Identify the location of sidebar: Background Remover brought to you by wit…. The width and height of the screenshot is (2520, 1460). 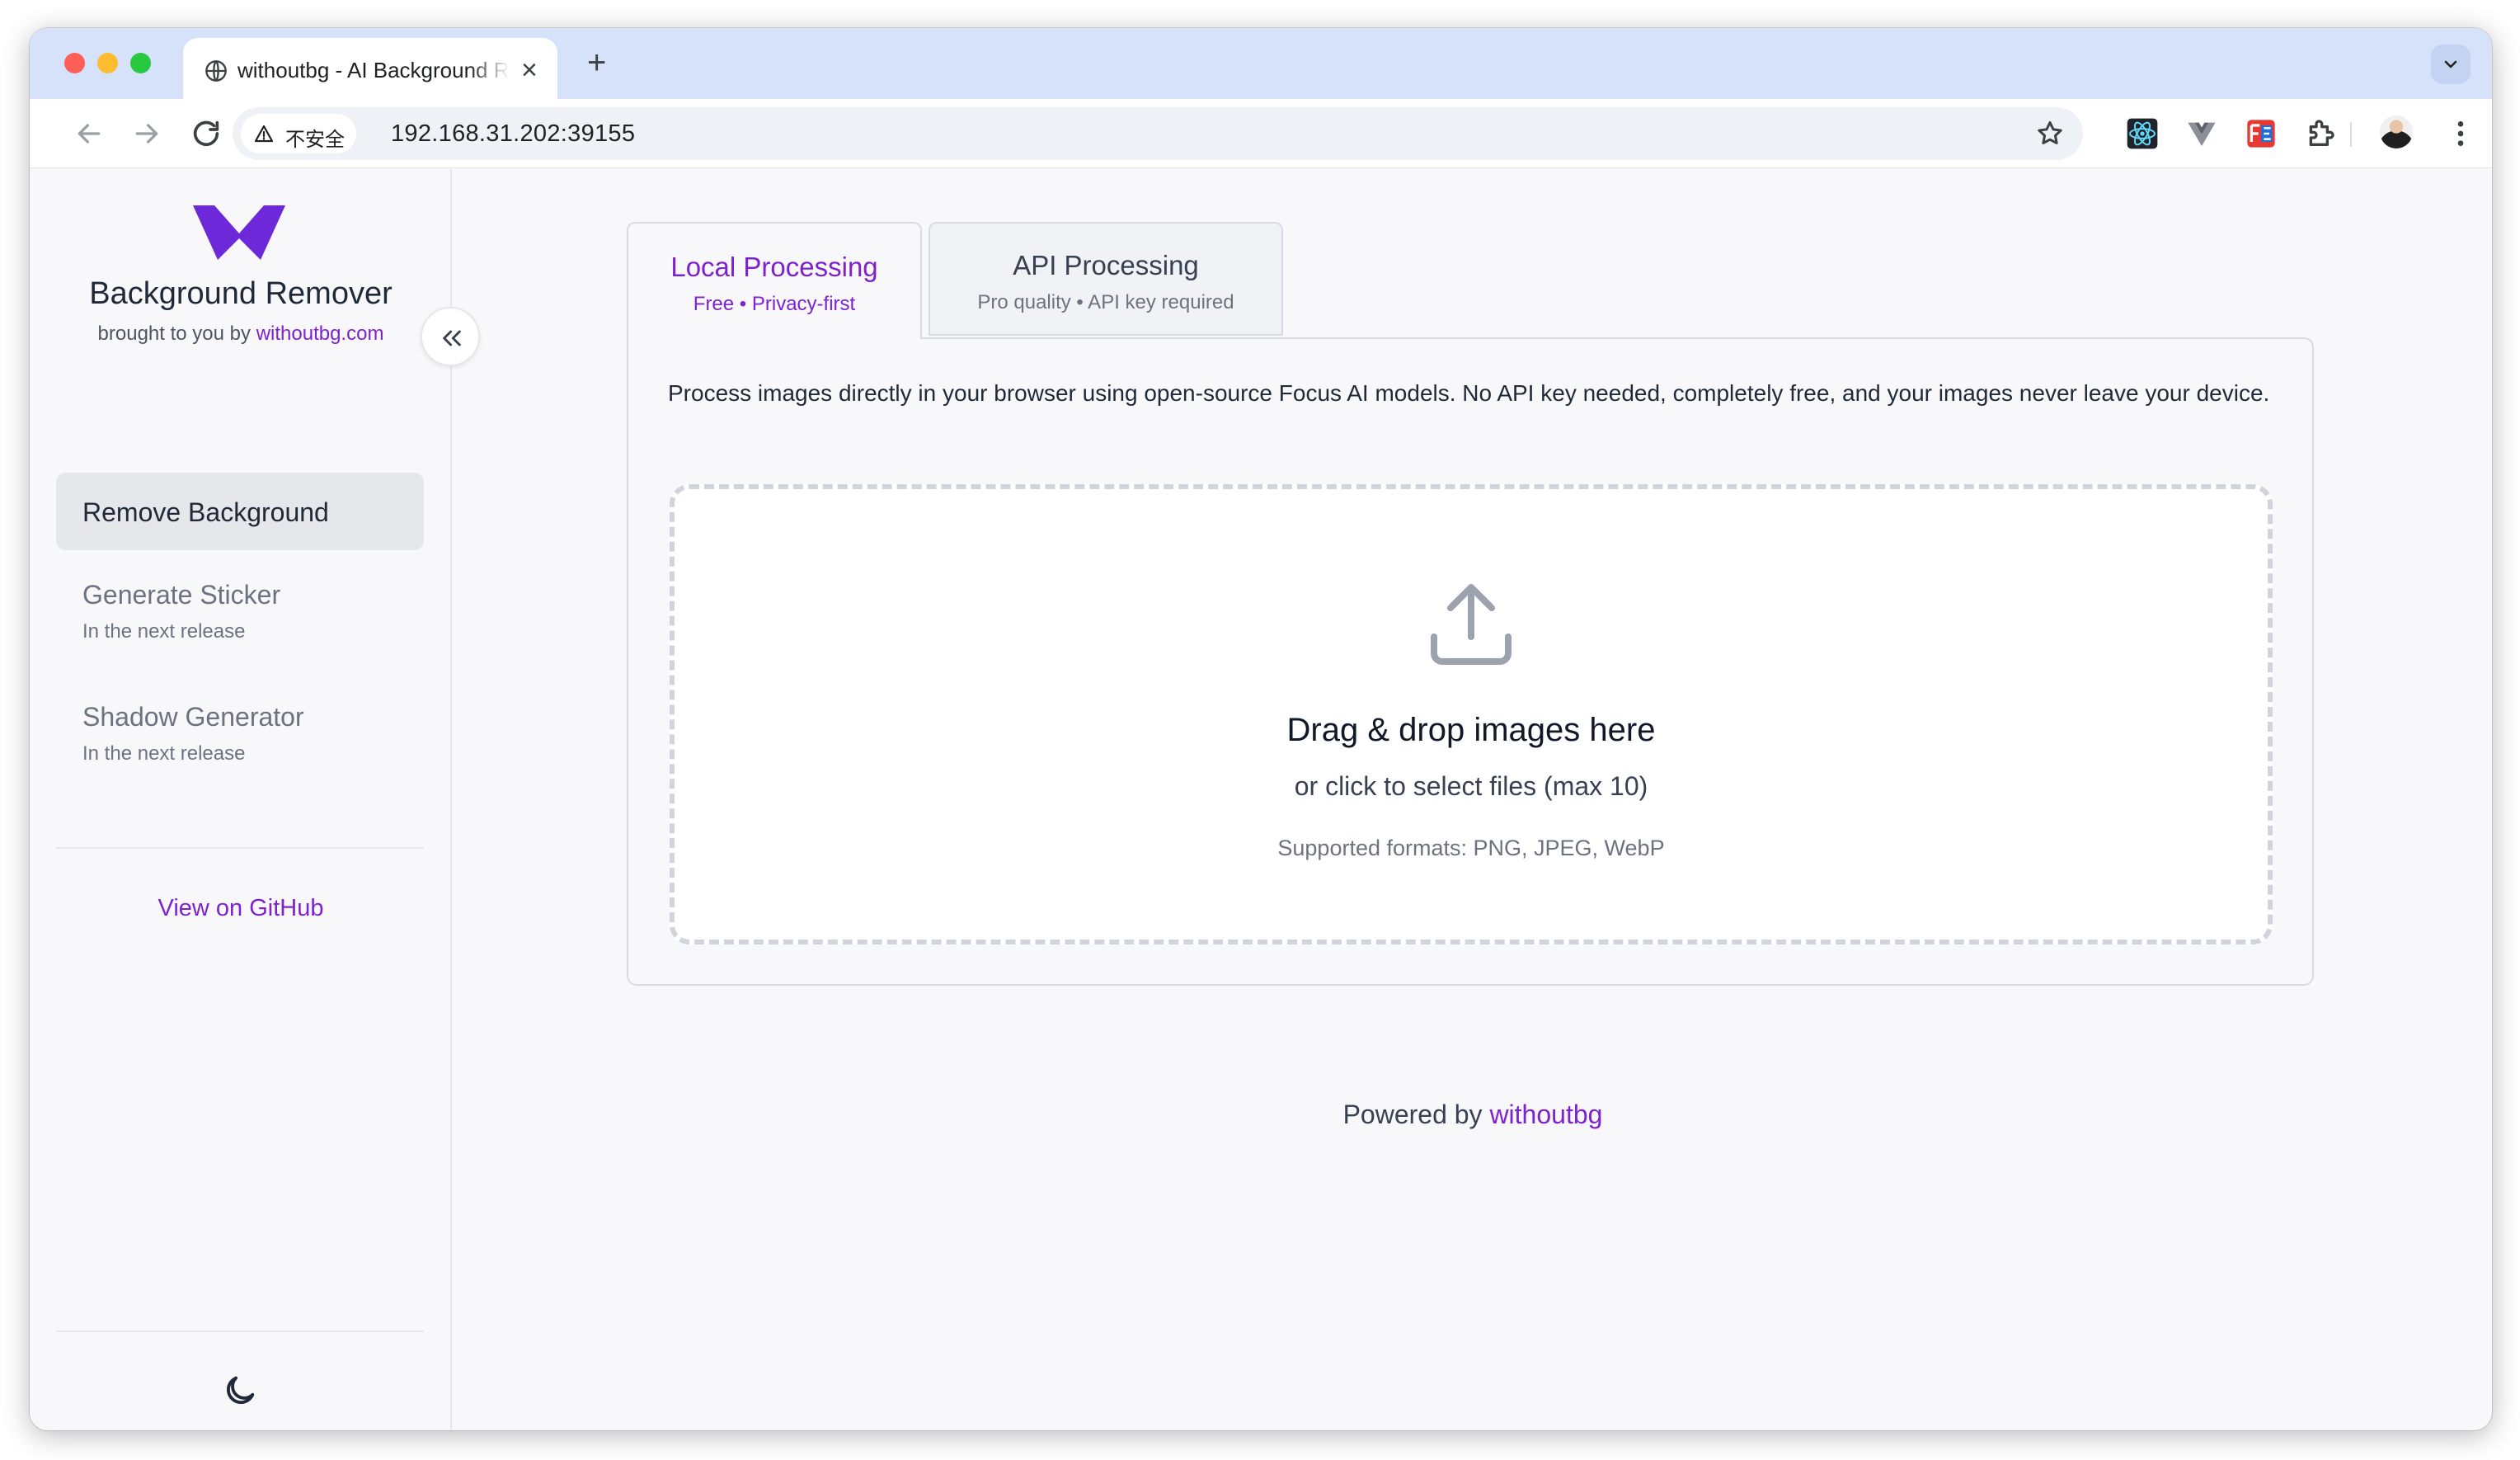
(241, 799).